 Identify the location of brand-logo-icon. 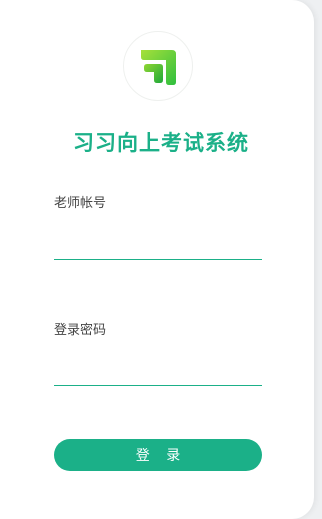
(158, 67).